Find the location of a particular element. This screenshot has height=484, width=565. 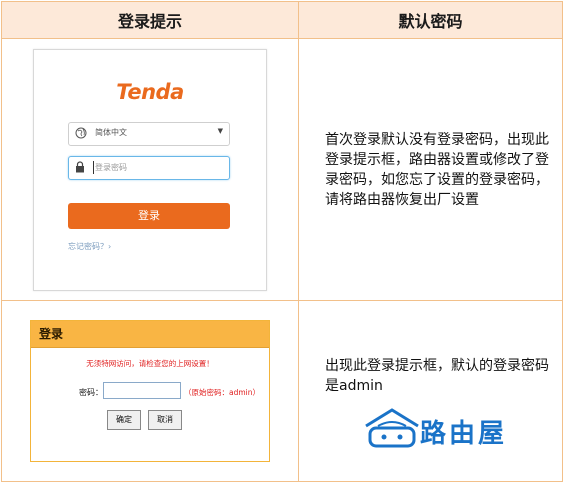

watermark-logo: 路由屋 is located at coordinates (450, 429).